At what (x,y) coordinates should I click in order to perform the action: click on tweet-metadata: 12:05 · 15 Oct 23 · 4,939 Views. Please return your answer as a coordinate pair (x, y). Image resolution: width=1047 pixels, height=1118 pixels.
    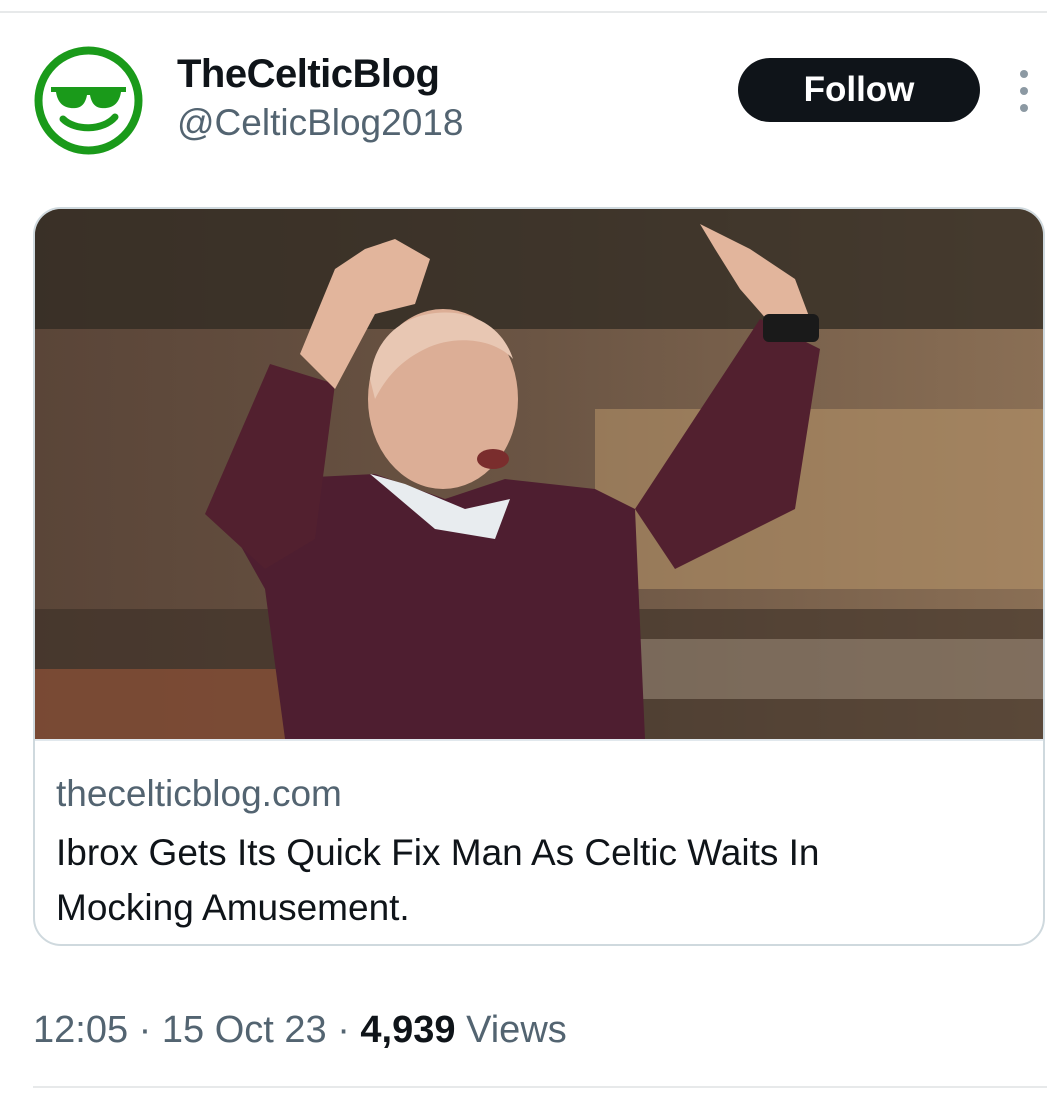
    Looking at the image, I should click on (300, 1030).